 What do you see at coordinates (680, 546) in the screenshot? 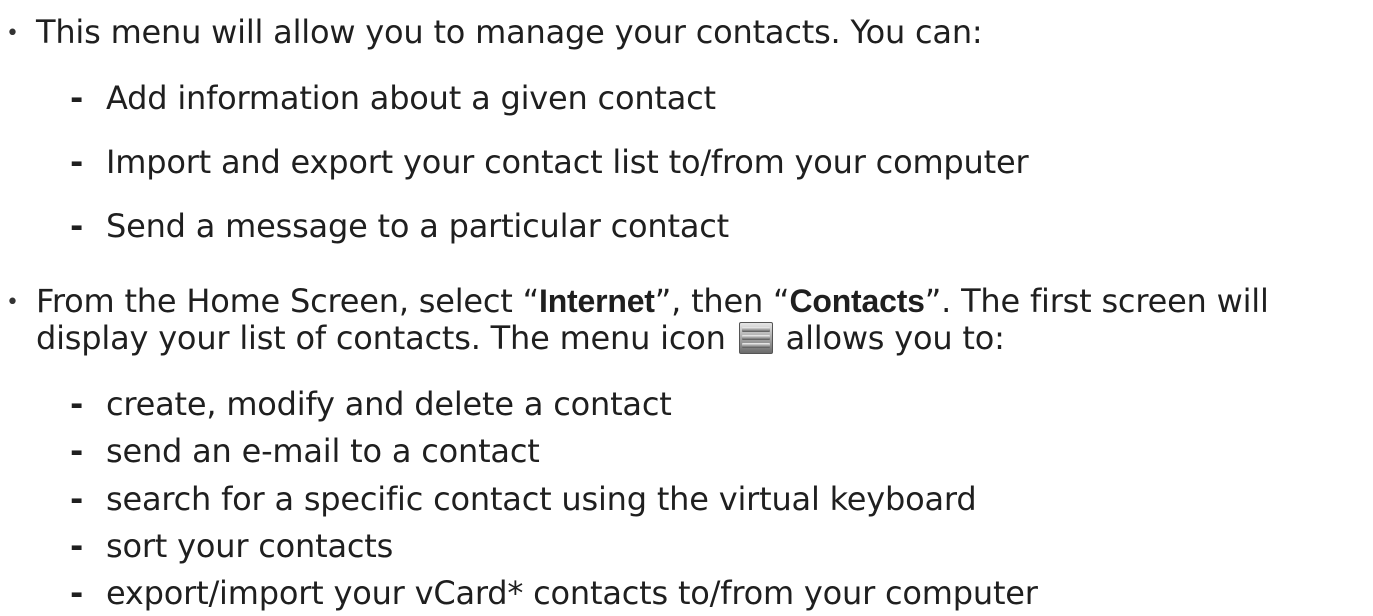
I see `sub-item: - sort your contacts` at bounding box center [680, 546].